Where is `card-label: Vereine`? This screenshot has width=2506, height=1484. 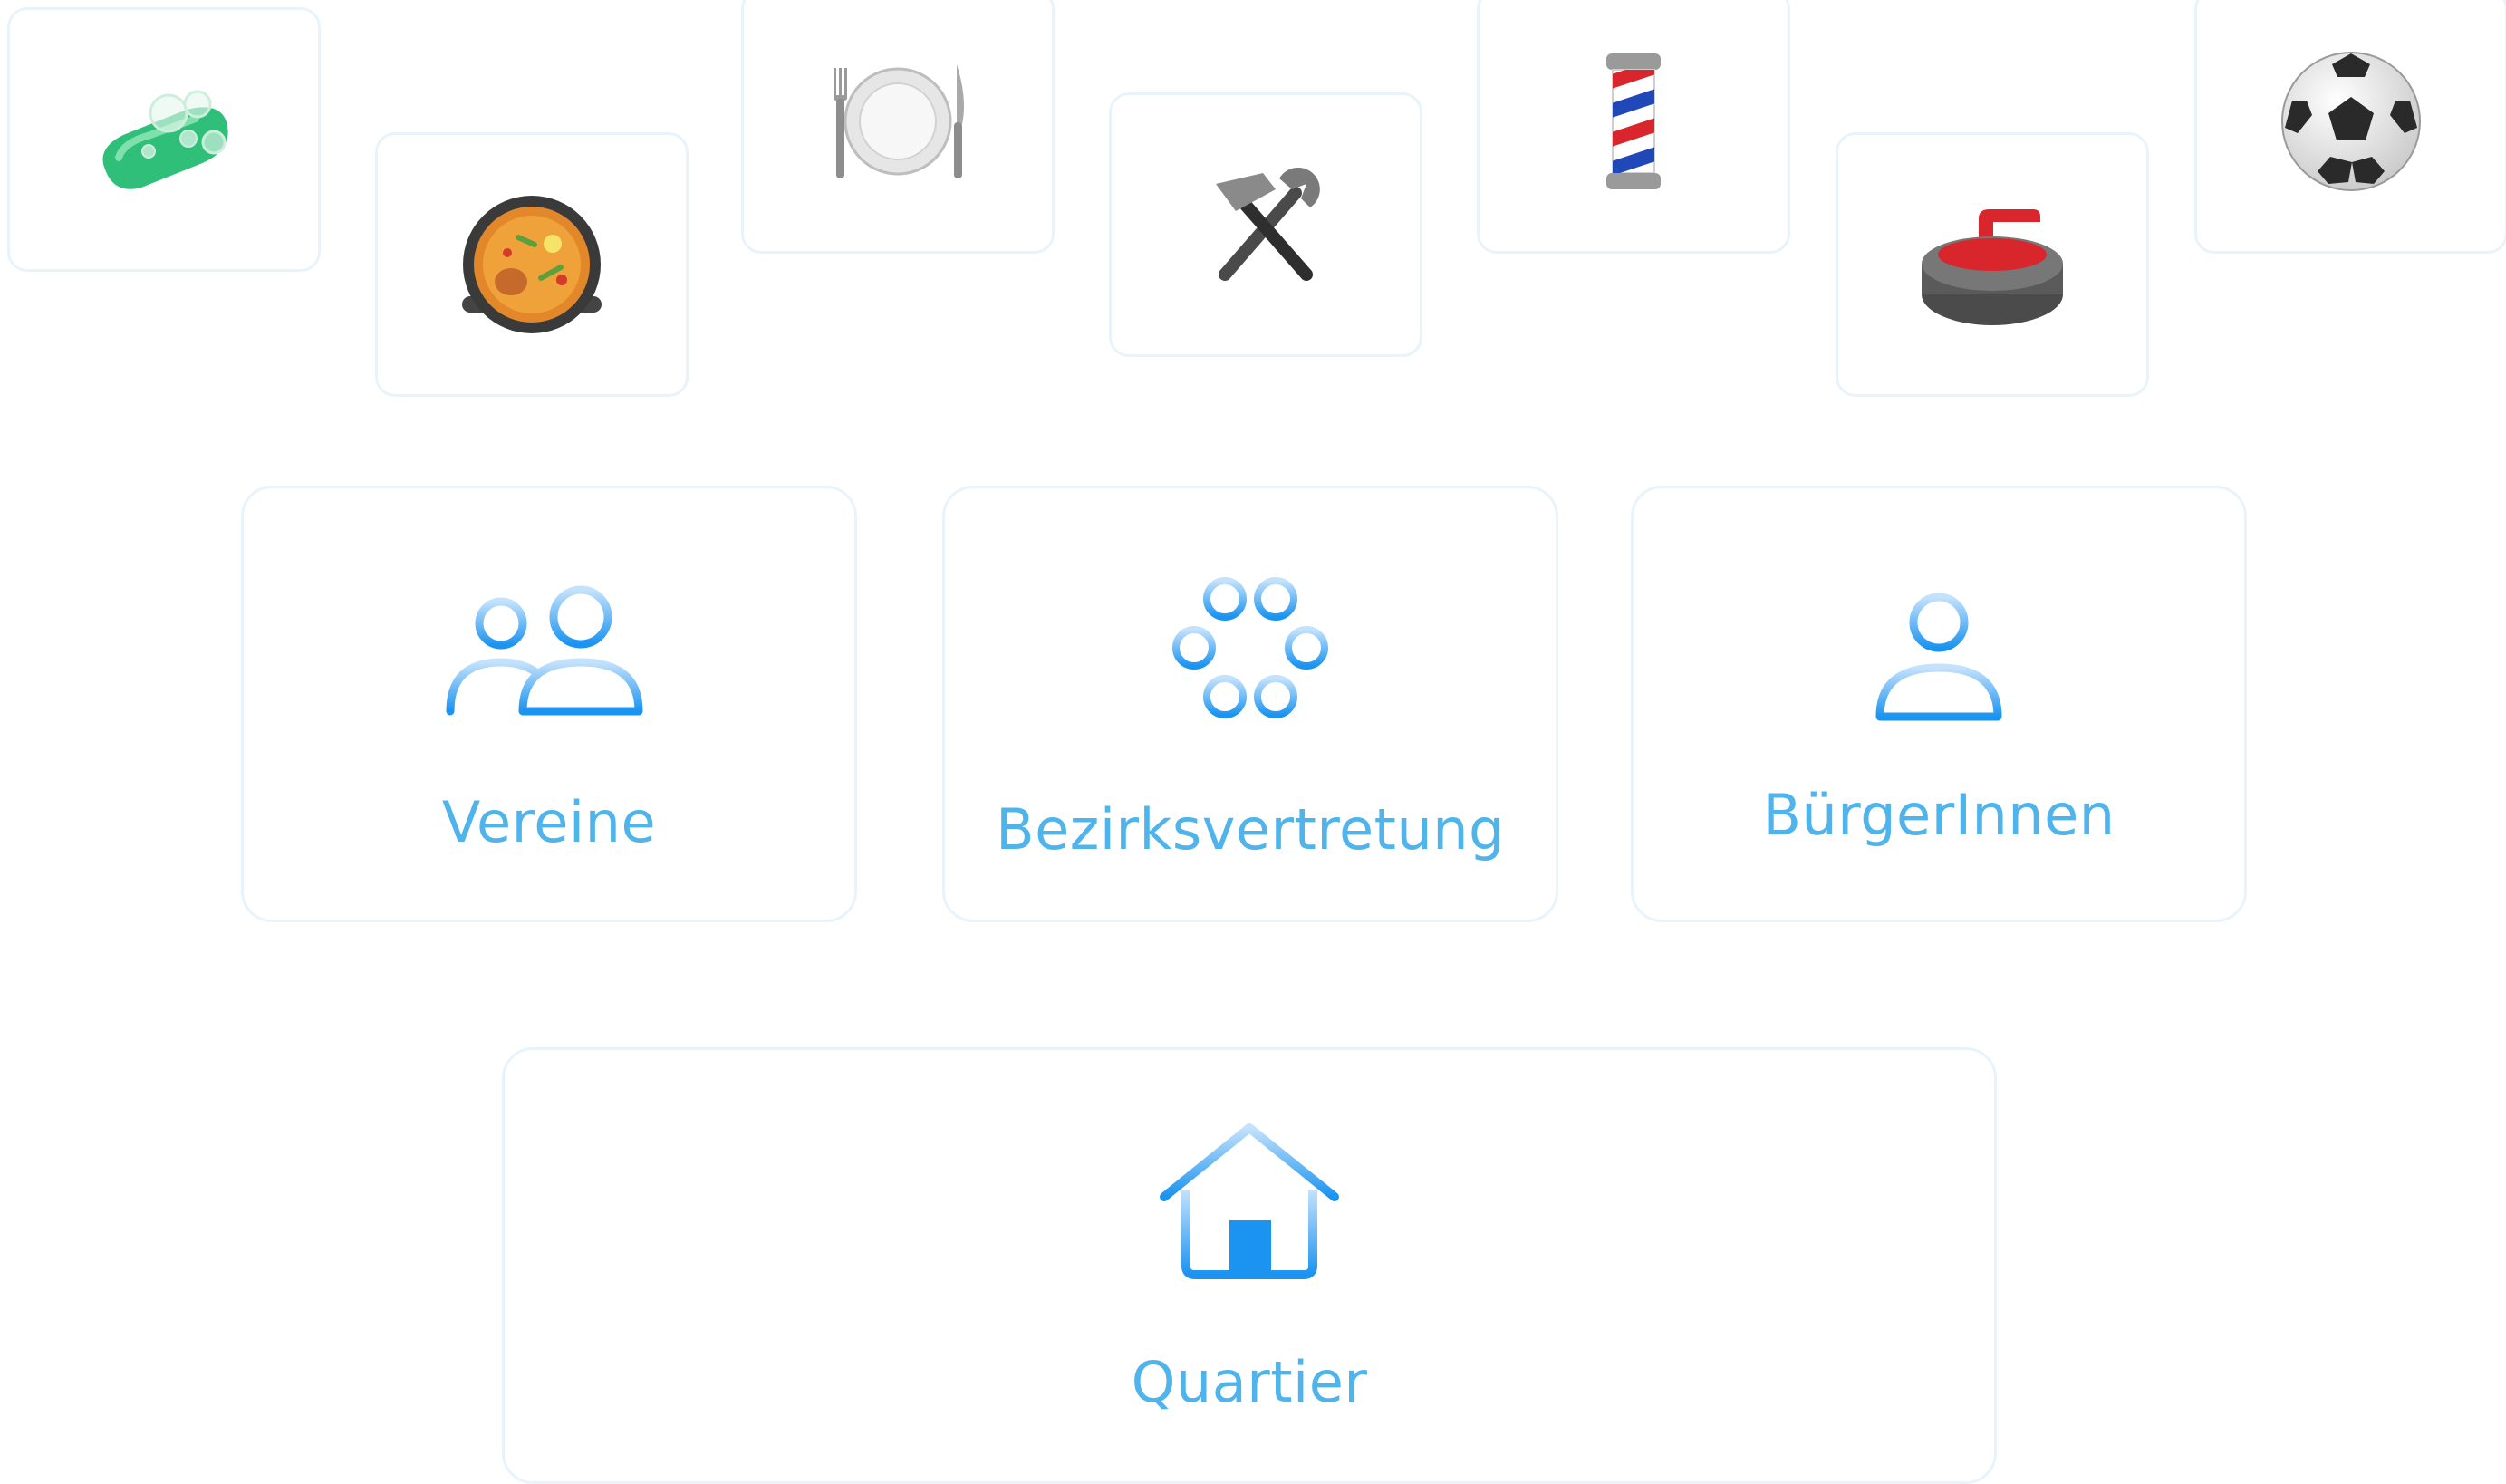
card-label: Vereine is located at coordinates (549, 822).